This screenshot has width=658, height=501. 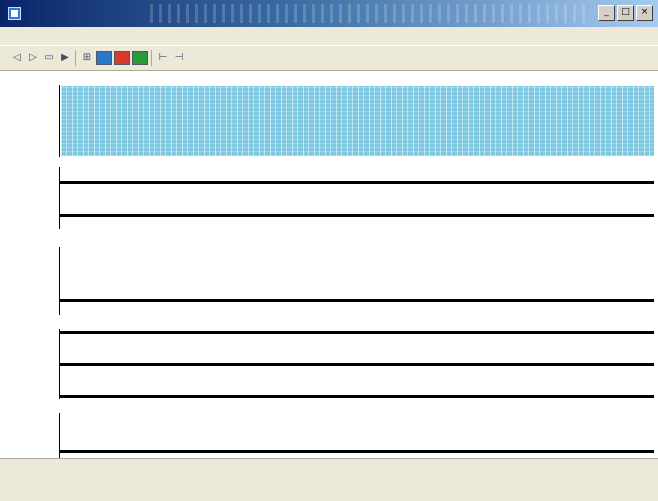 What do you see at coordinates (14, 13) in the screenshot?
I see `app-icon` at bounding box center [14, 13].